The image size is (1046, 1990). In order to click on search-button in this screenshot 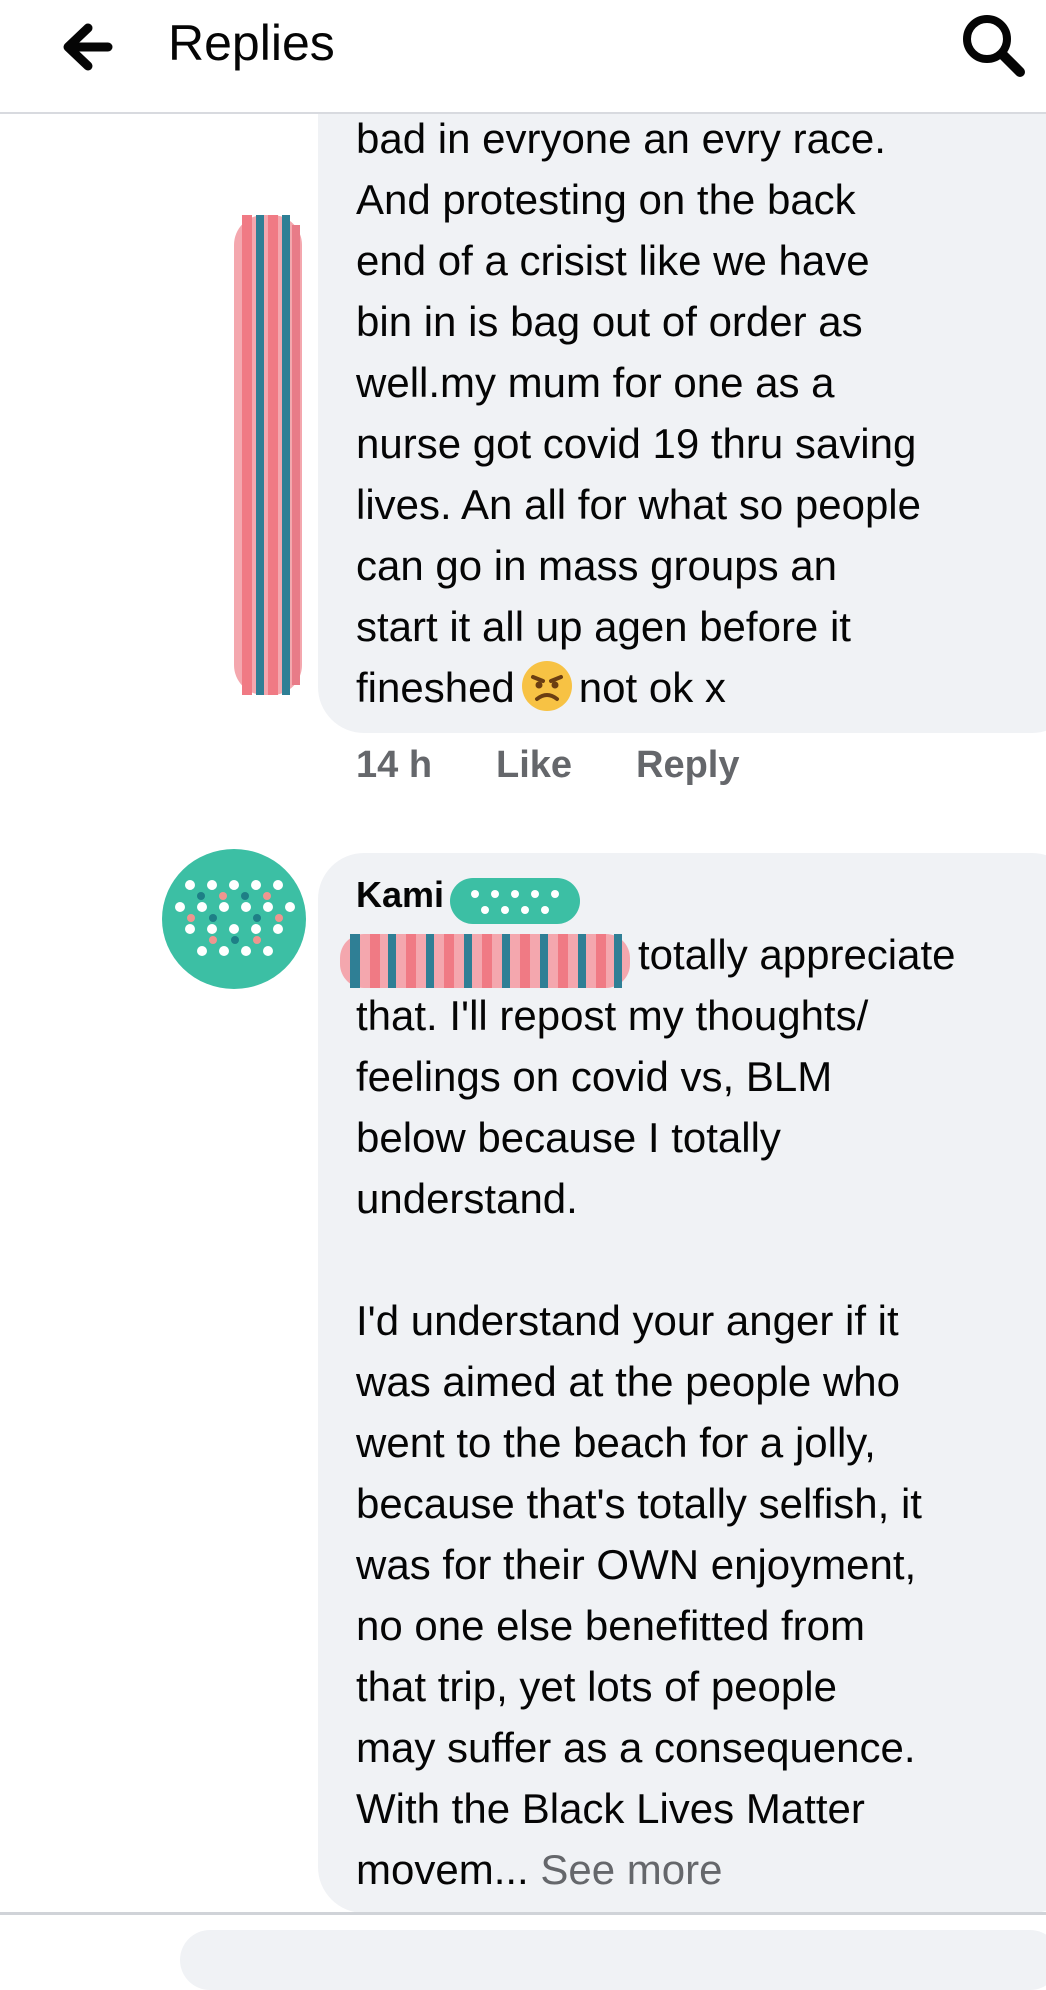, I will do `click(993, 45)`.